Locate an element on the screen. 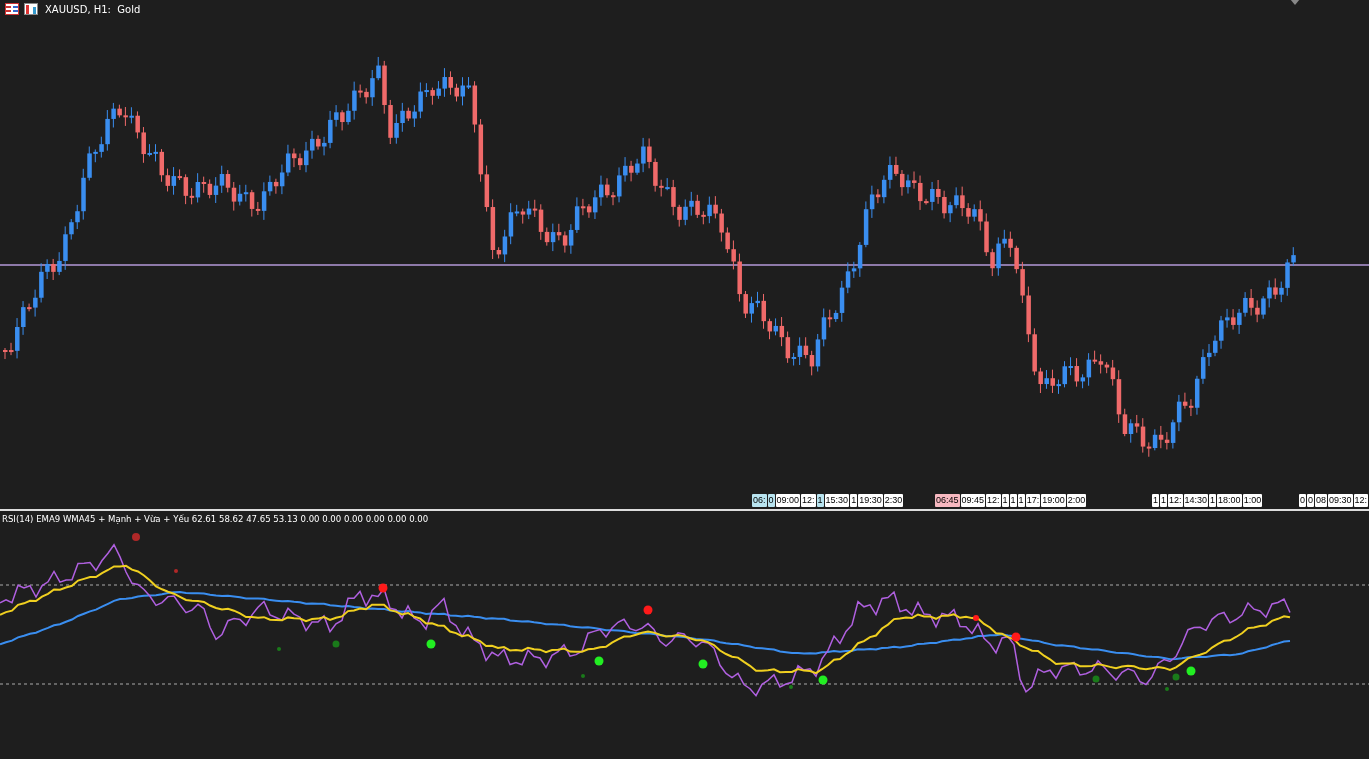 This screenshot has height=759, width=1369. time-label: 2:30 is located at coordinates (893, 500).